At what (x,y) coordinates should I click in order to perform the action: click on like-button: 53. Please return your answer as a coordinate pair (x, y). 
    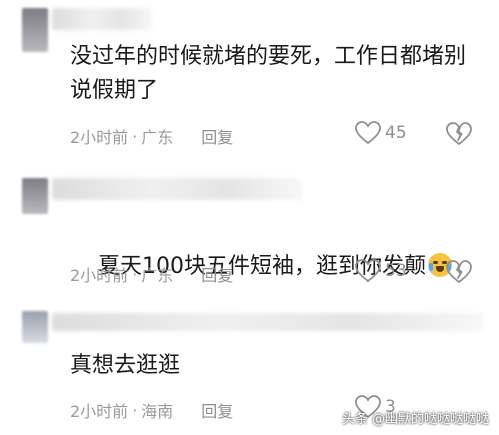
    Looking at the image, I should click on (381, 271).